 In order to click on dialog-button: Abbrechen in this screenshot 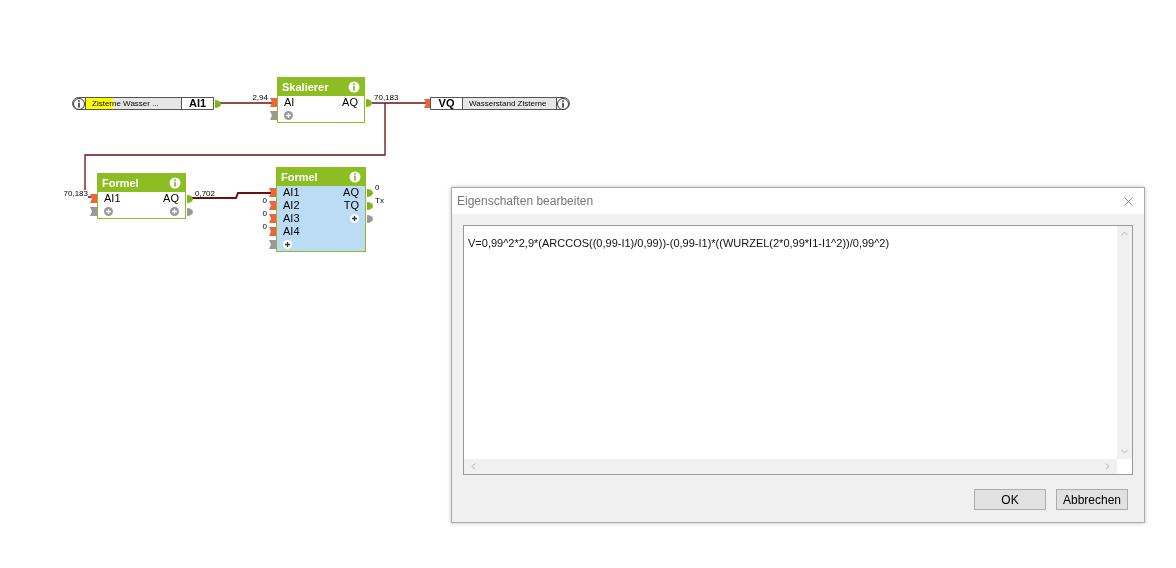, I will do `click(1092, 499)`.